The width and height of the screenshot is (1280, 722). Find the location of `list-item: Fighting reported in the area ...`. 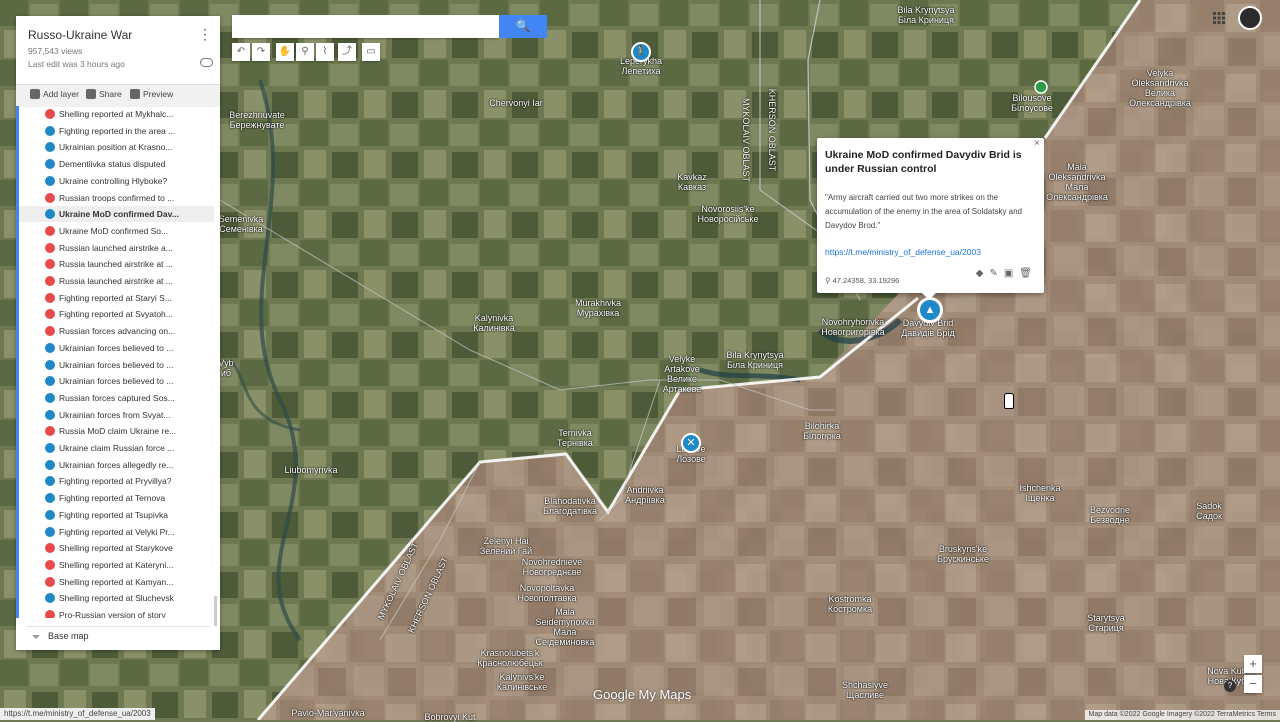

list-item: Fighting reported in the area ... is located at coordinates (116, 131).